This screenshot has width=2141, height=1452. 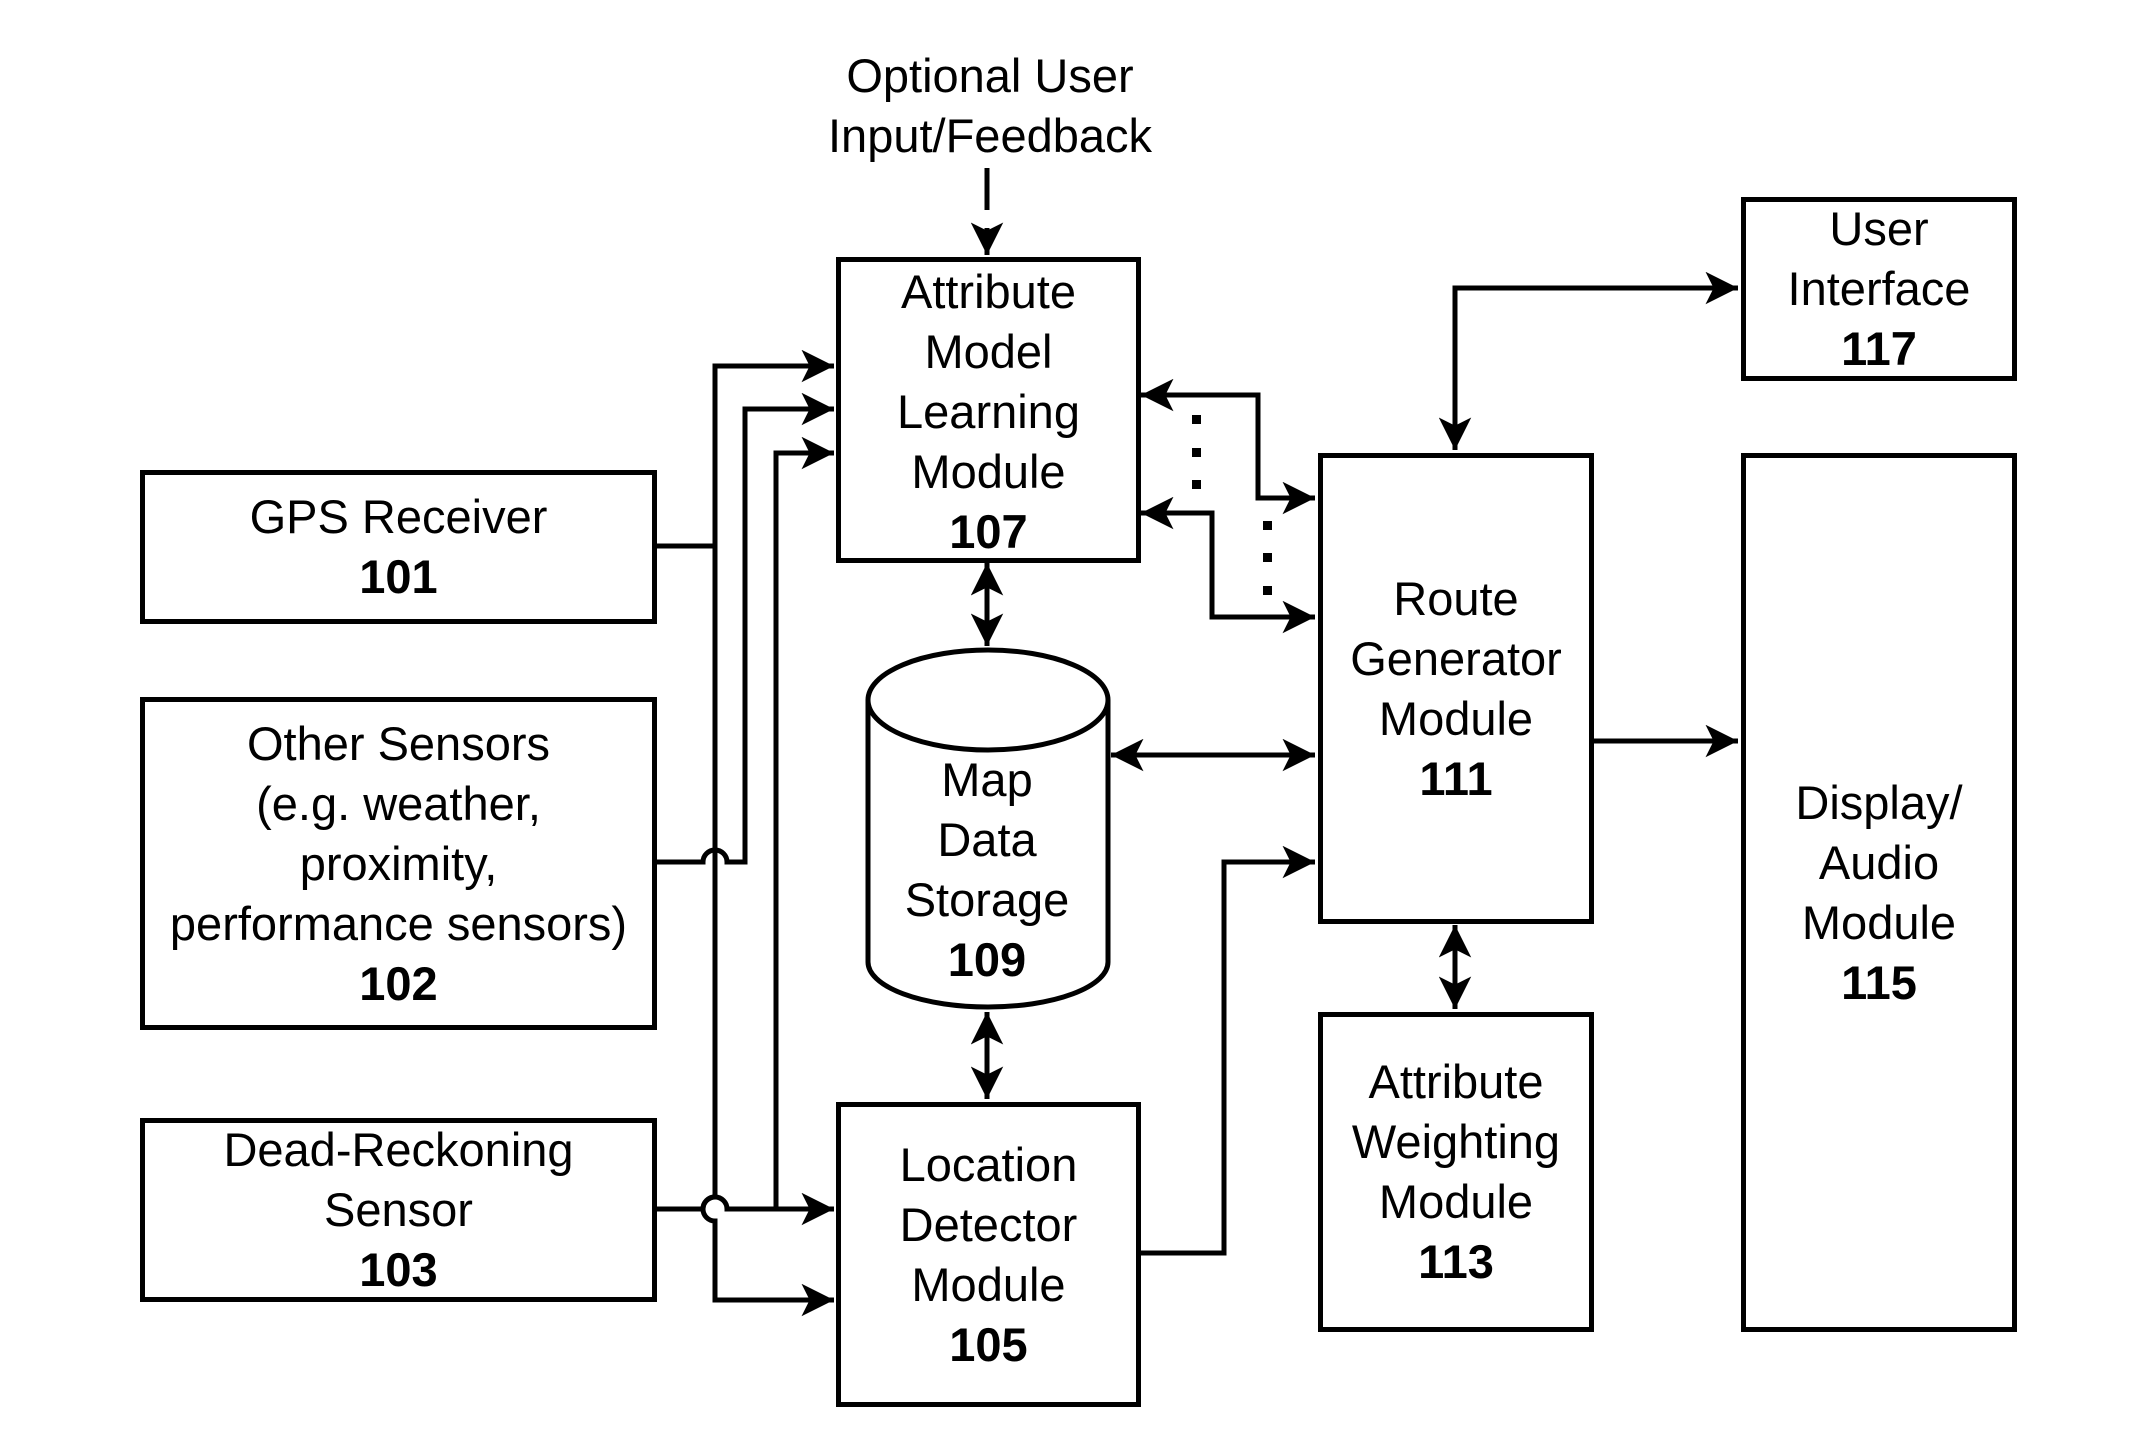 I want to click on block-user-interface: User Interface 117, so click(x=1879, y=289).